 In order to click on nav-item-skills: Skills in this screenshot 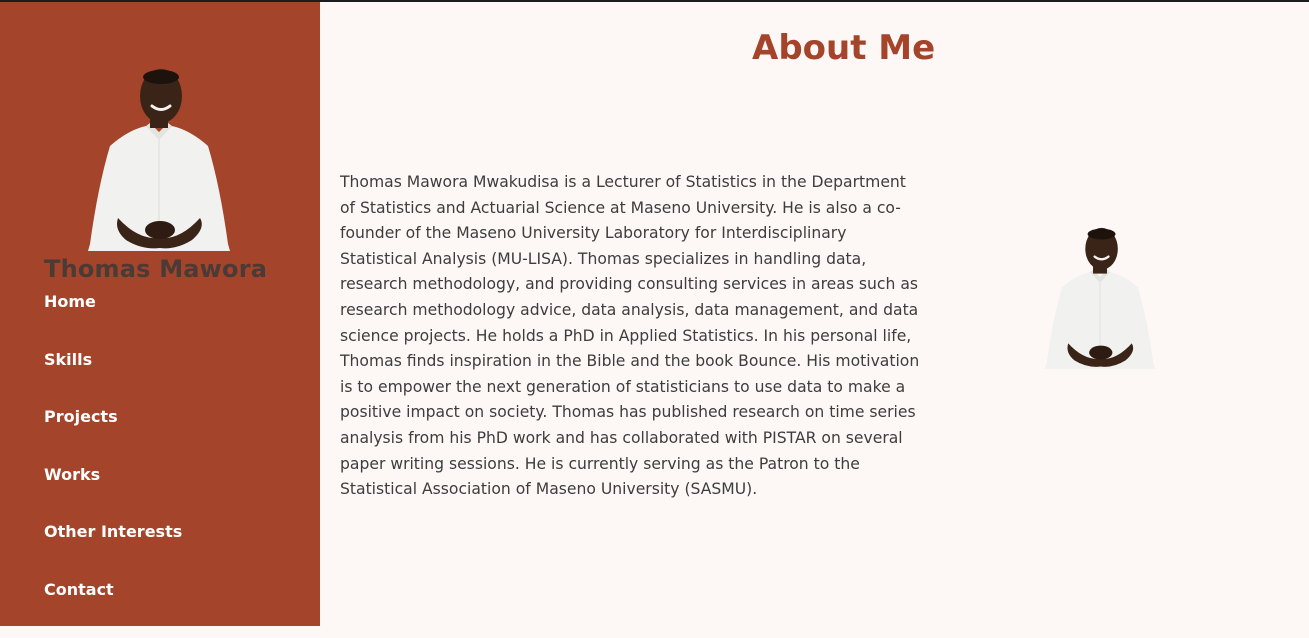, I will do `click(113, 379)`.